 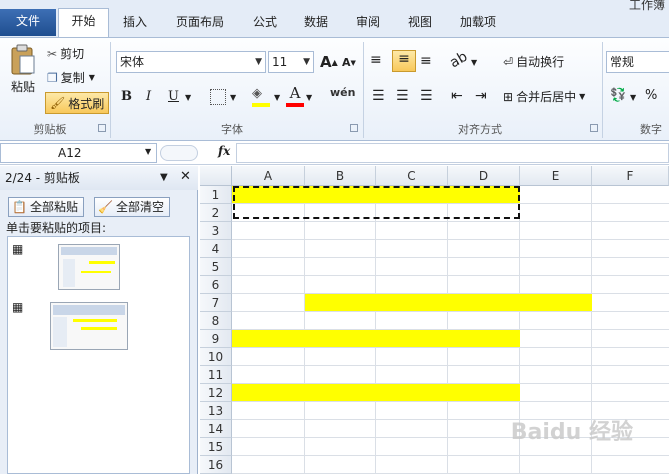 What do you see at coordinates (216, 375) in the screenshot?
I see `row-header-11: 11` at bounding box center [216, 375].